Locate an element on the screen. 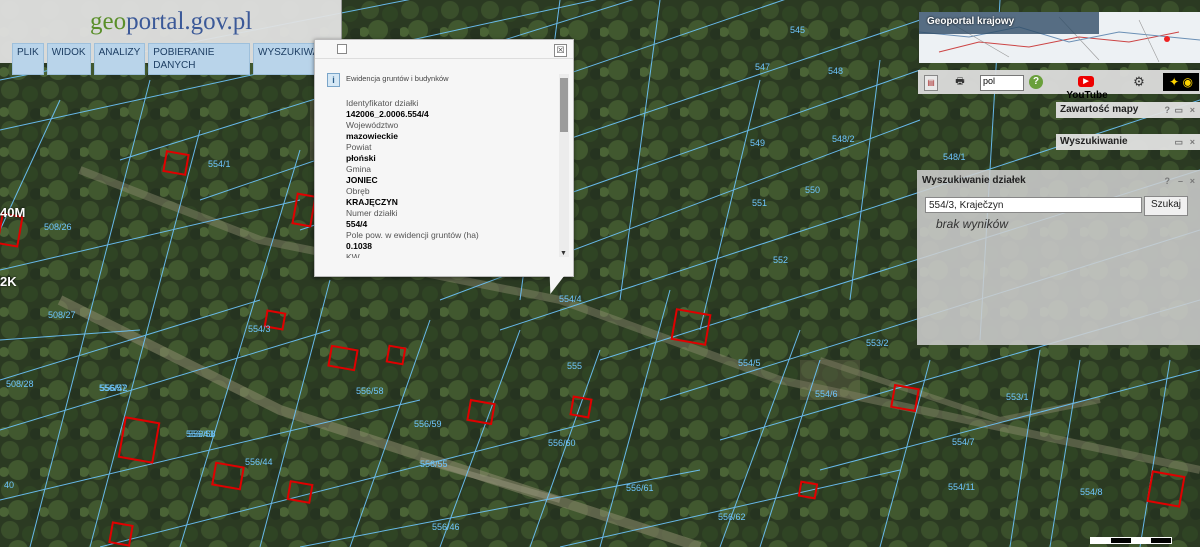 This screenshot has height=547, width=1200. popup-title: Ewidencja gruntów i budynków is located at coordinates (397, 78).